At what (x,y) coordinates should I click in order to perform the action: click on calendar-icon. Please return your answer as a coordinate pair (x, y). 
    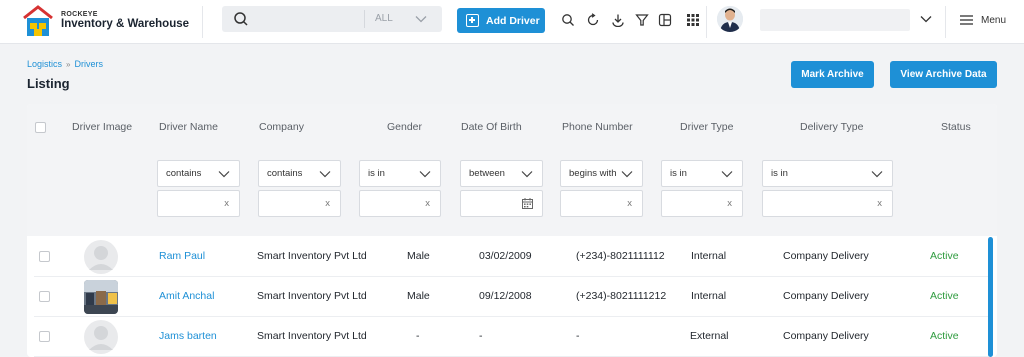
    Looking at the image, I should click on (527, 203).